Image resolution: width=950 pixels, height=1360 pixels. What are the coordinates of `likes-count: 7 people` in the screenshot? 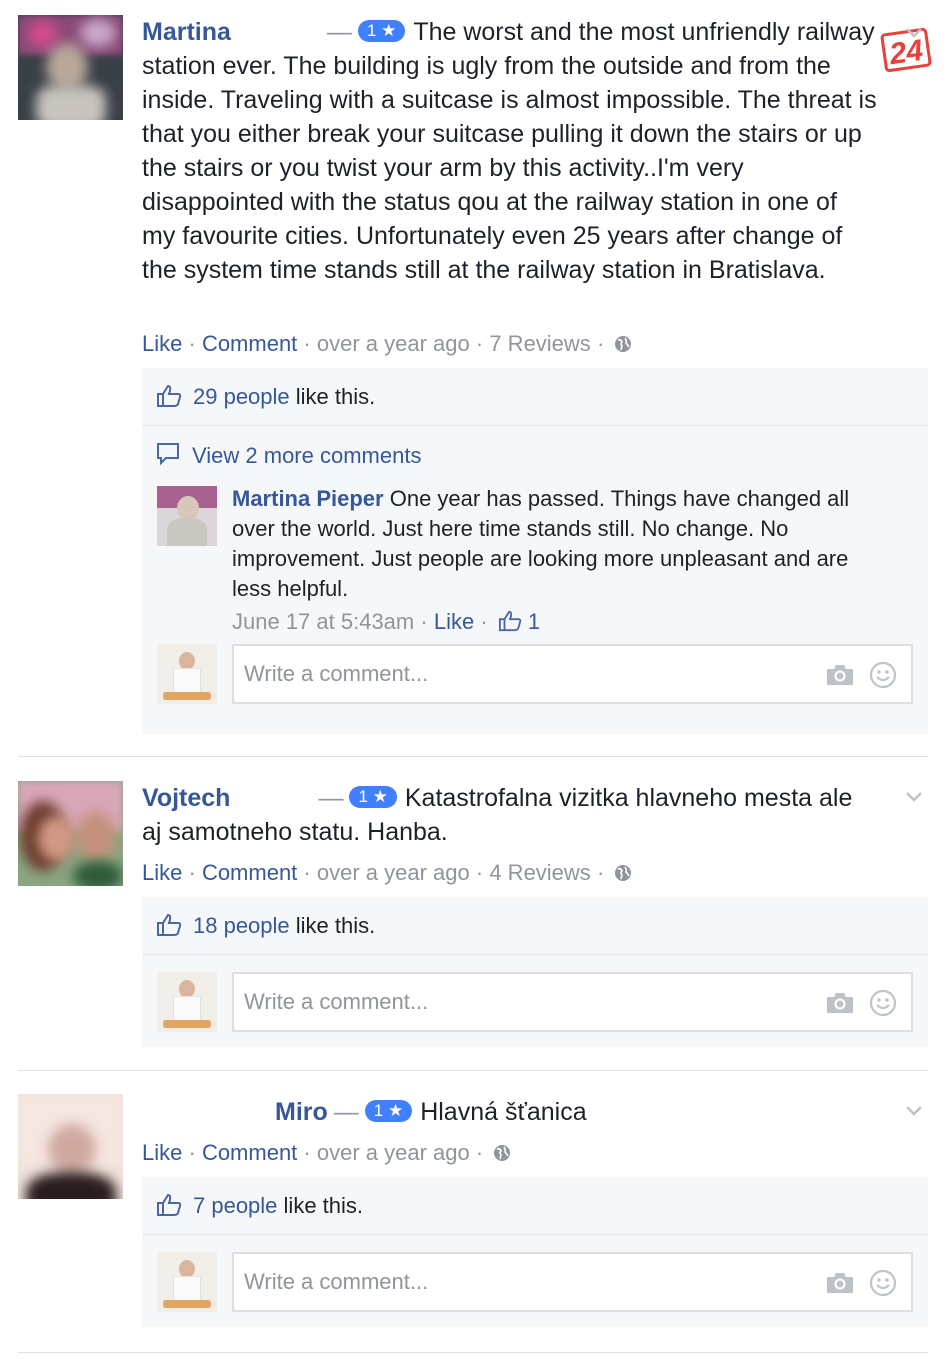 It's located at (235, 1205).